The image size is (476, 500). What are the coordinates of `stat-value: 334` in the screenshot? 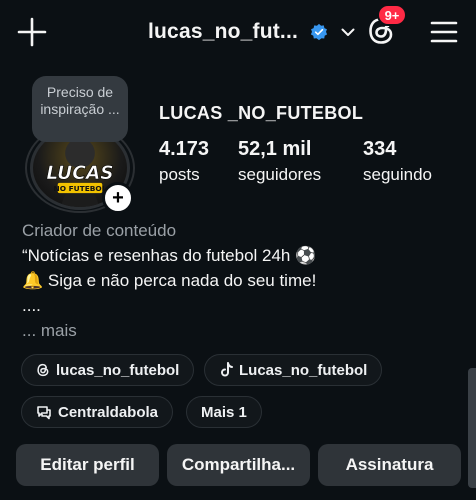 It's located at (380, 149).